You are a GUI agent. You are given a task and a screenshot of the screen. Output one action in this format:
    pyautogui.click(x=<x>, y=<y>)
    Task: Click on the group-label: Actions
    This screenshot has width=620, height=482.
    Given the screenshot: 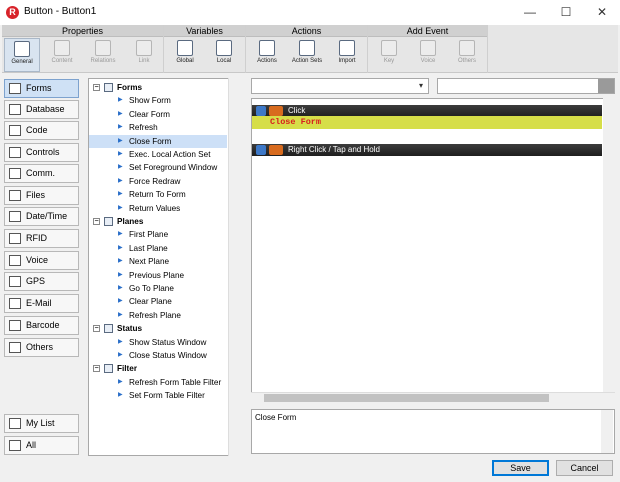 What is the action you would take?
    pyautogui.click(x=306, y=31)
    